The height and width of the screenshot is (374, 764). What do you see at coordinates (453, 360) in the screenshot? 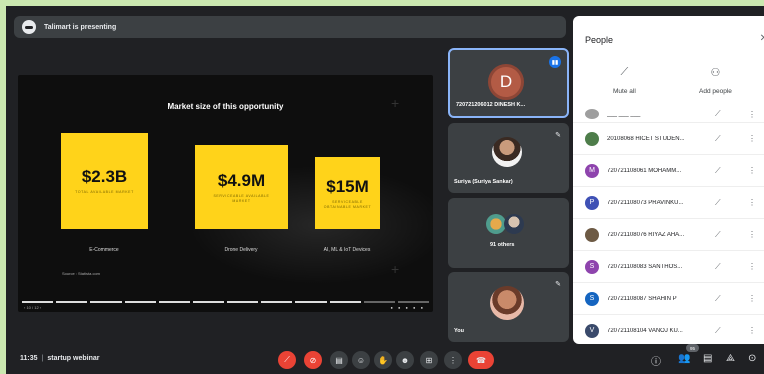
I see `more-options-button: ⋮` at bounding box center [453, 360].